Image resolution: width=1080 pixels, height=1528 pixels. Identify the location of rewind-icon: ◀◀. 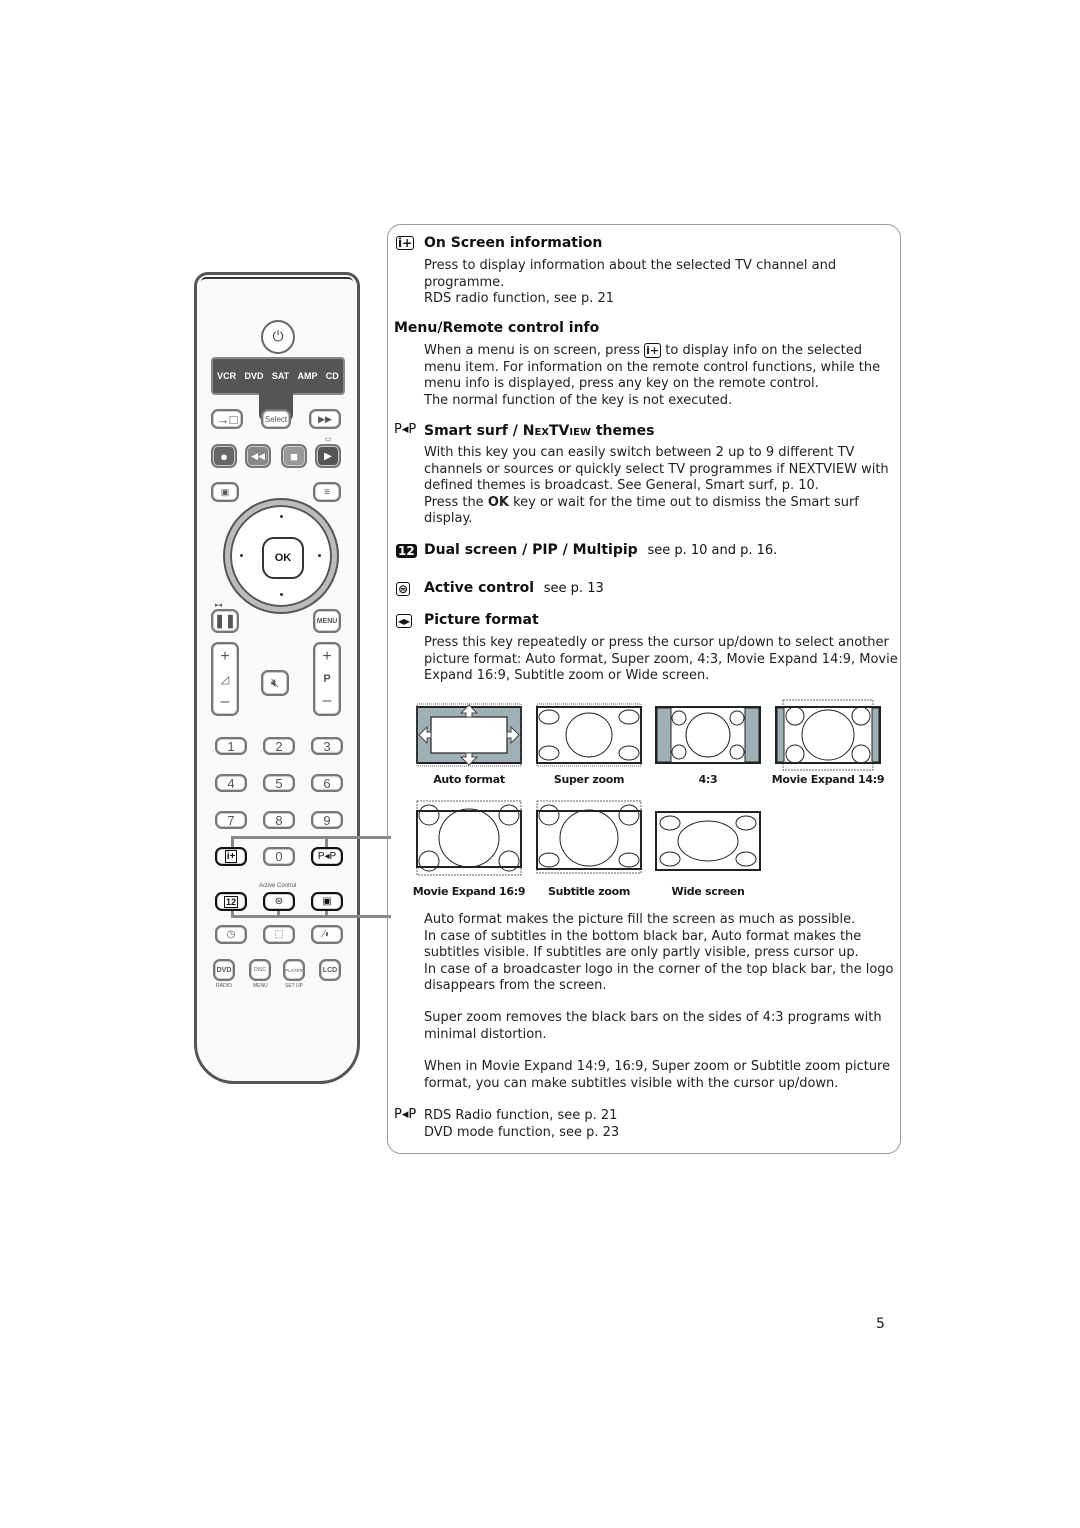
(258, 455).